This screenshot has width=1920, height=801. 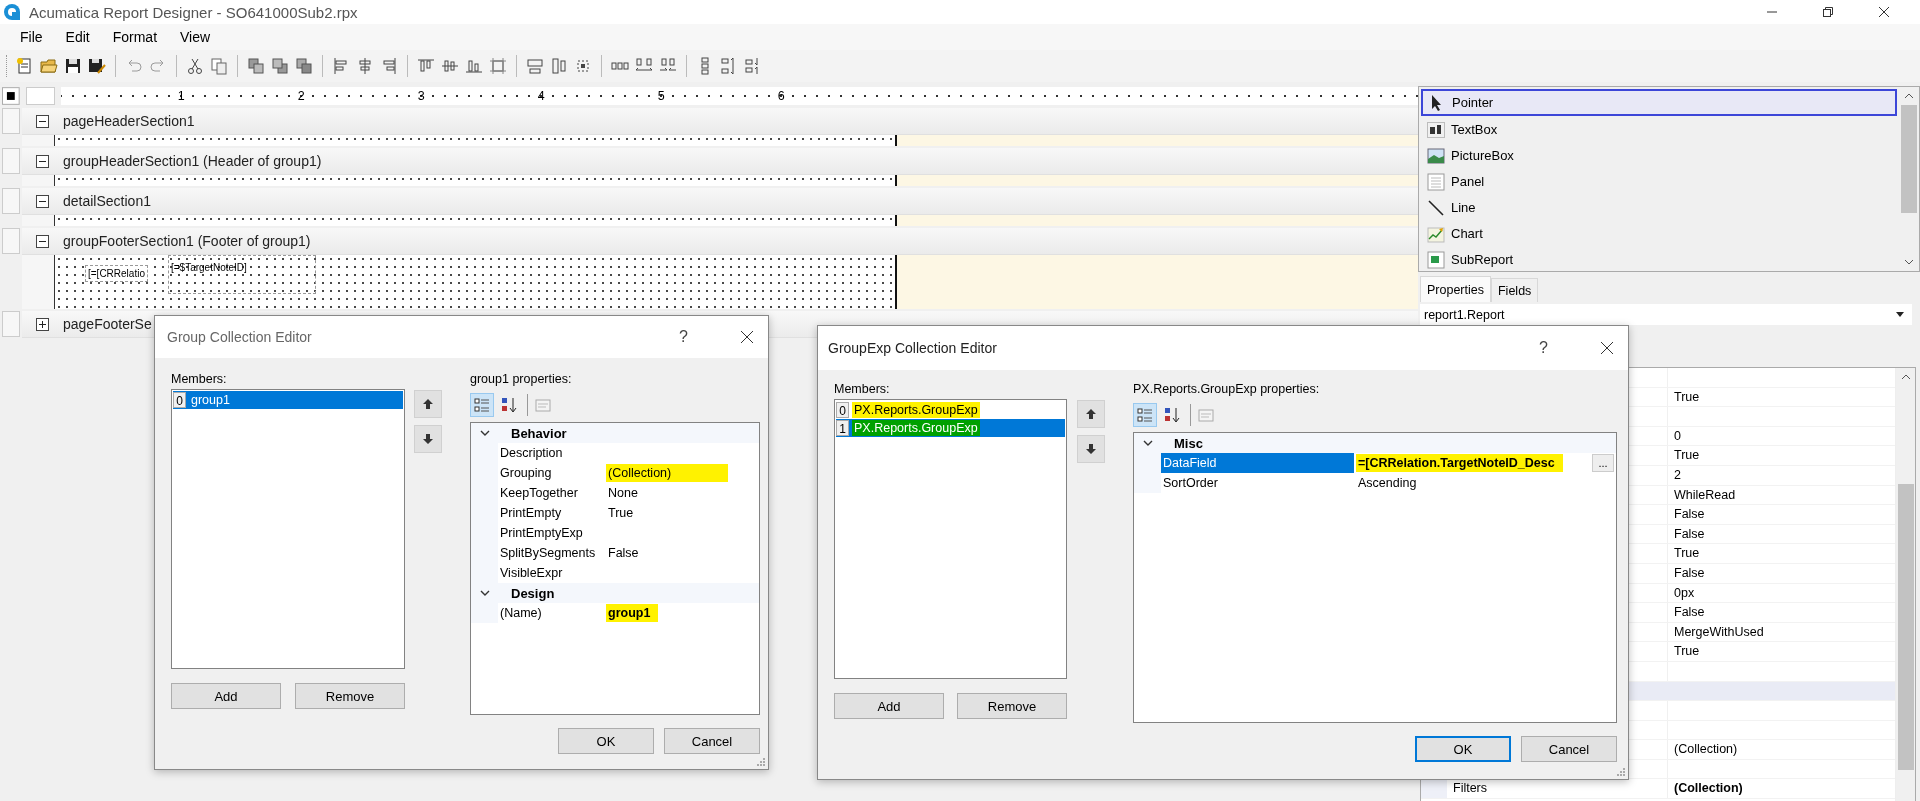 What do you see at coordinates (241, 274) in the screenshot?
I see `report-field: [=$TargetNoteID]` at bounding box center [241, 274].